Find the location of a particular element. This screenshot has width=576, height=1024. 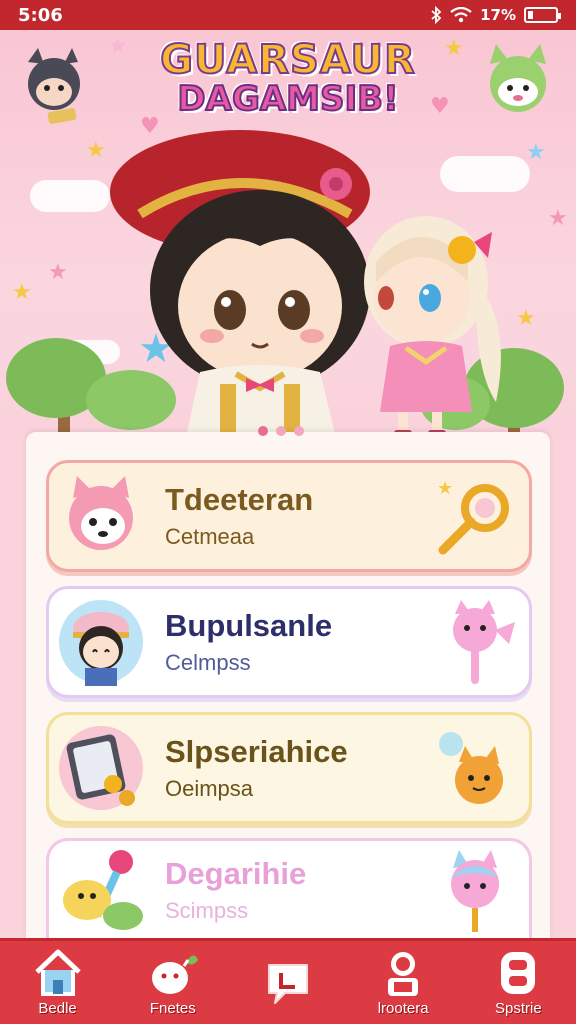

black-cat-mascot-icon is located at coordinates (54, 86).